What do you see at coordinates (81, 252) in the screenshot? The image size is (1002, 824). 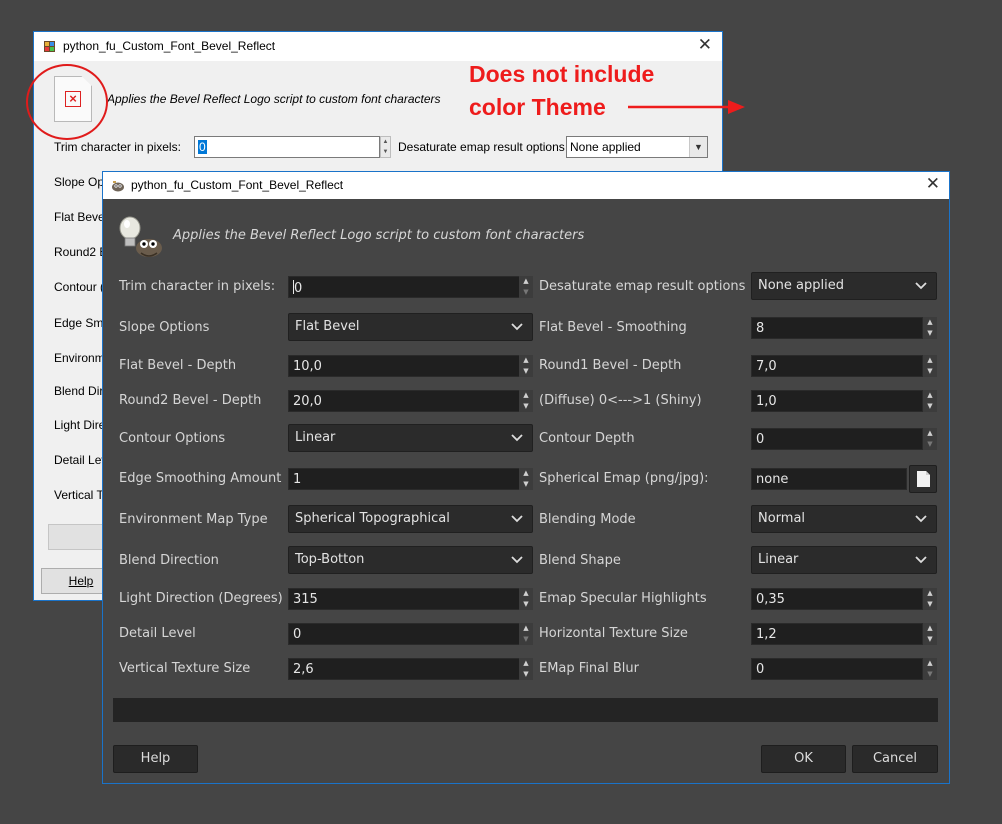 I see `partial-label: Round2 B` at bounding box center [81, 252].